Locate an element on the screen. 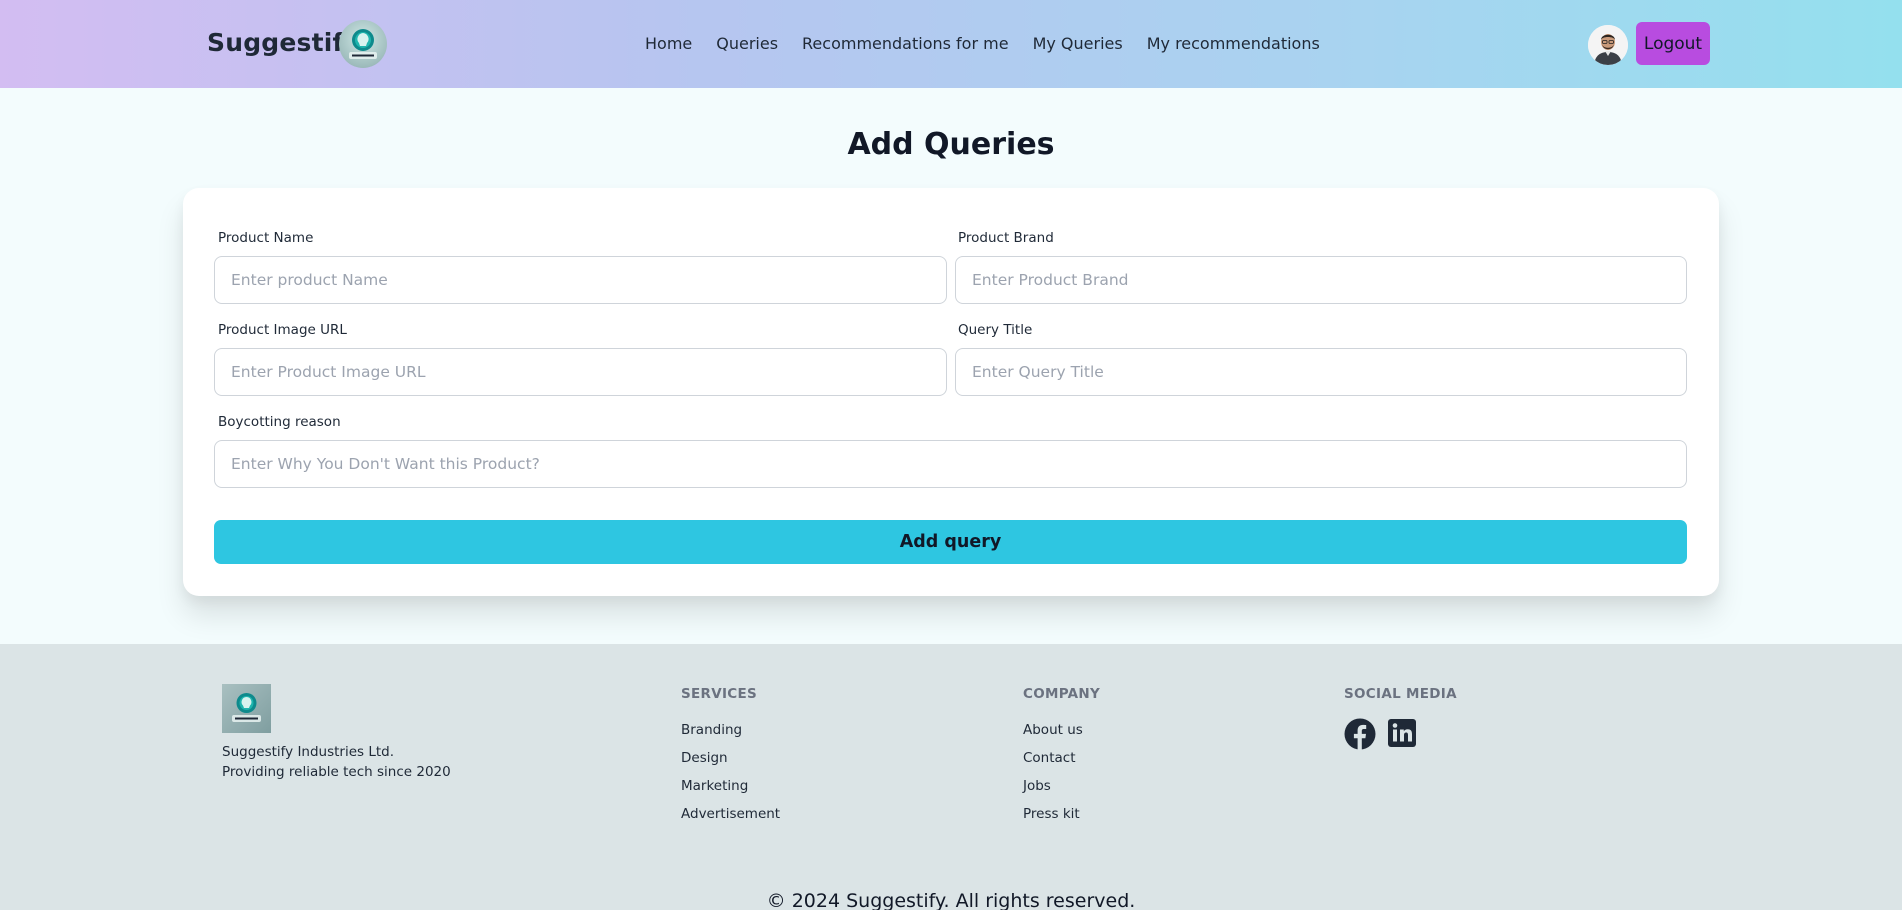 This screenshot has width=1902, height=910. footer-link-design: Design is located at coordinates (704, 758).